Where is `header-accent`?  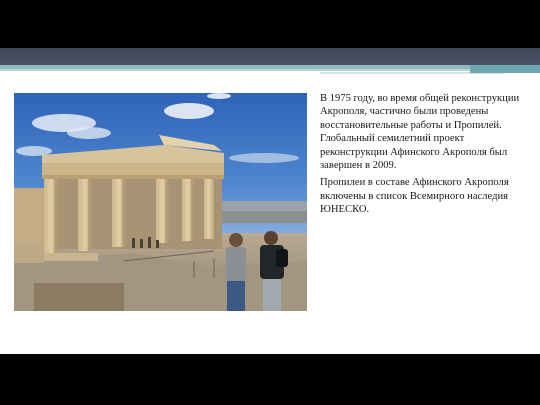 header-accent is located at coordinates (505, 69).